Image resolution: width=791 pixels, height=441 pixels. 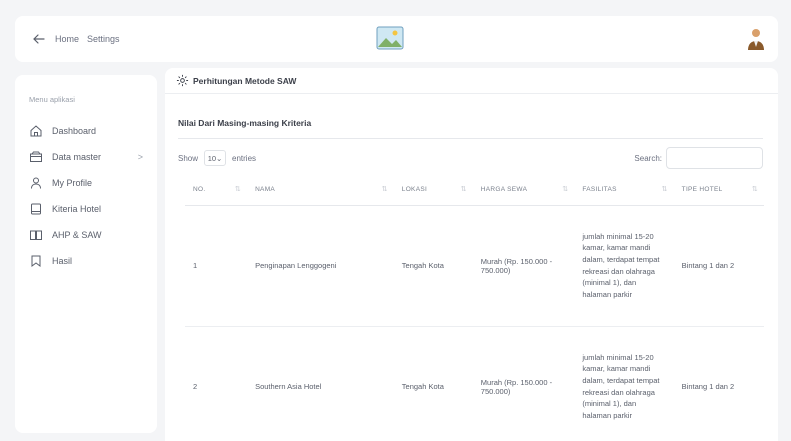 What do you see at coordinates (648, 158) in the screenshot?
I see `search-label: Search:` at bounding box center [648, 158].